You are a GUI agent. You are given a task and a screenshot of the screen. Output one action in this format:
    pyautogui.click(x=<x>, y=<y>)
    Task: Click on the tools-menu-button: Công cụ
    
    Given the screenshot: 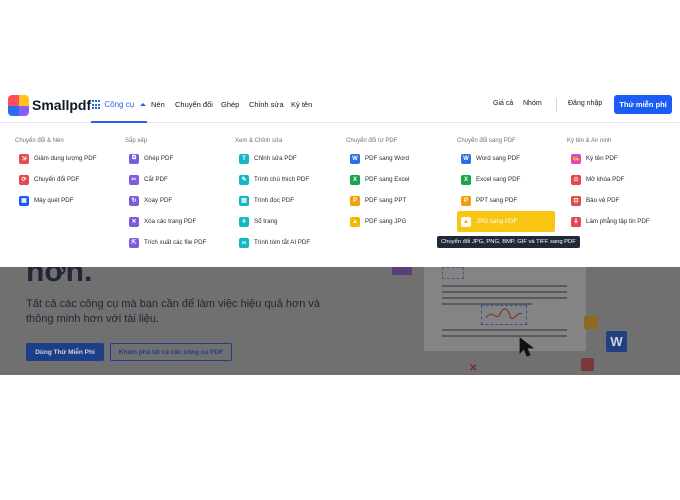 What is the action you would take?
    pyautogui.click(x=119, y=105)
    